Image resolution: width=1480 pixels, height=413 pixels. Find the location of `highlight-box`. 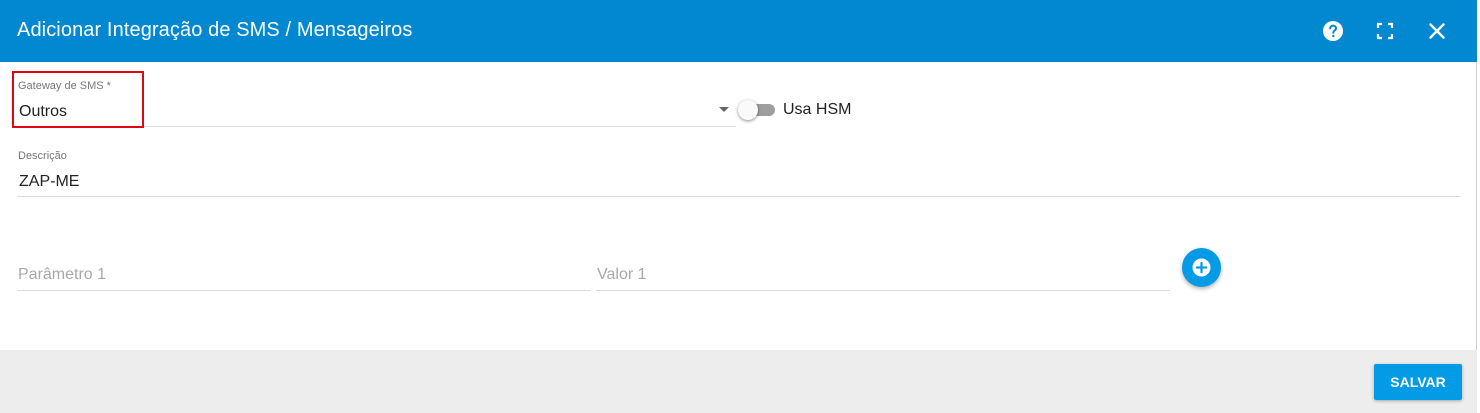

highlight-box is located at coordinates (78, 99).